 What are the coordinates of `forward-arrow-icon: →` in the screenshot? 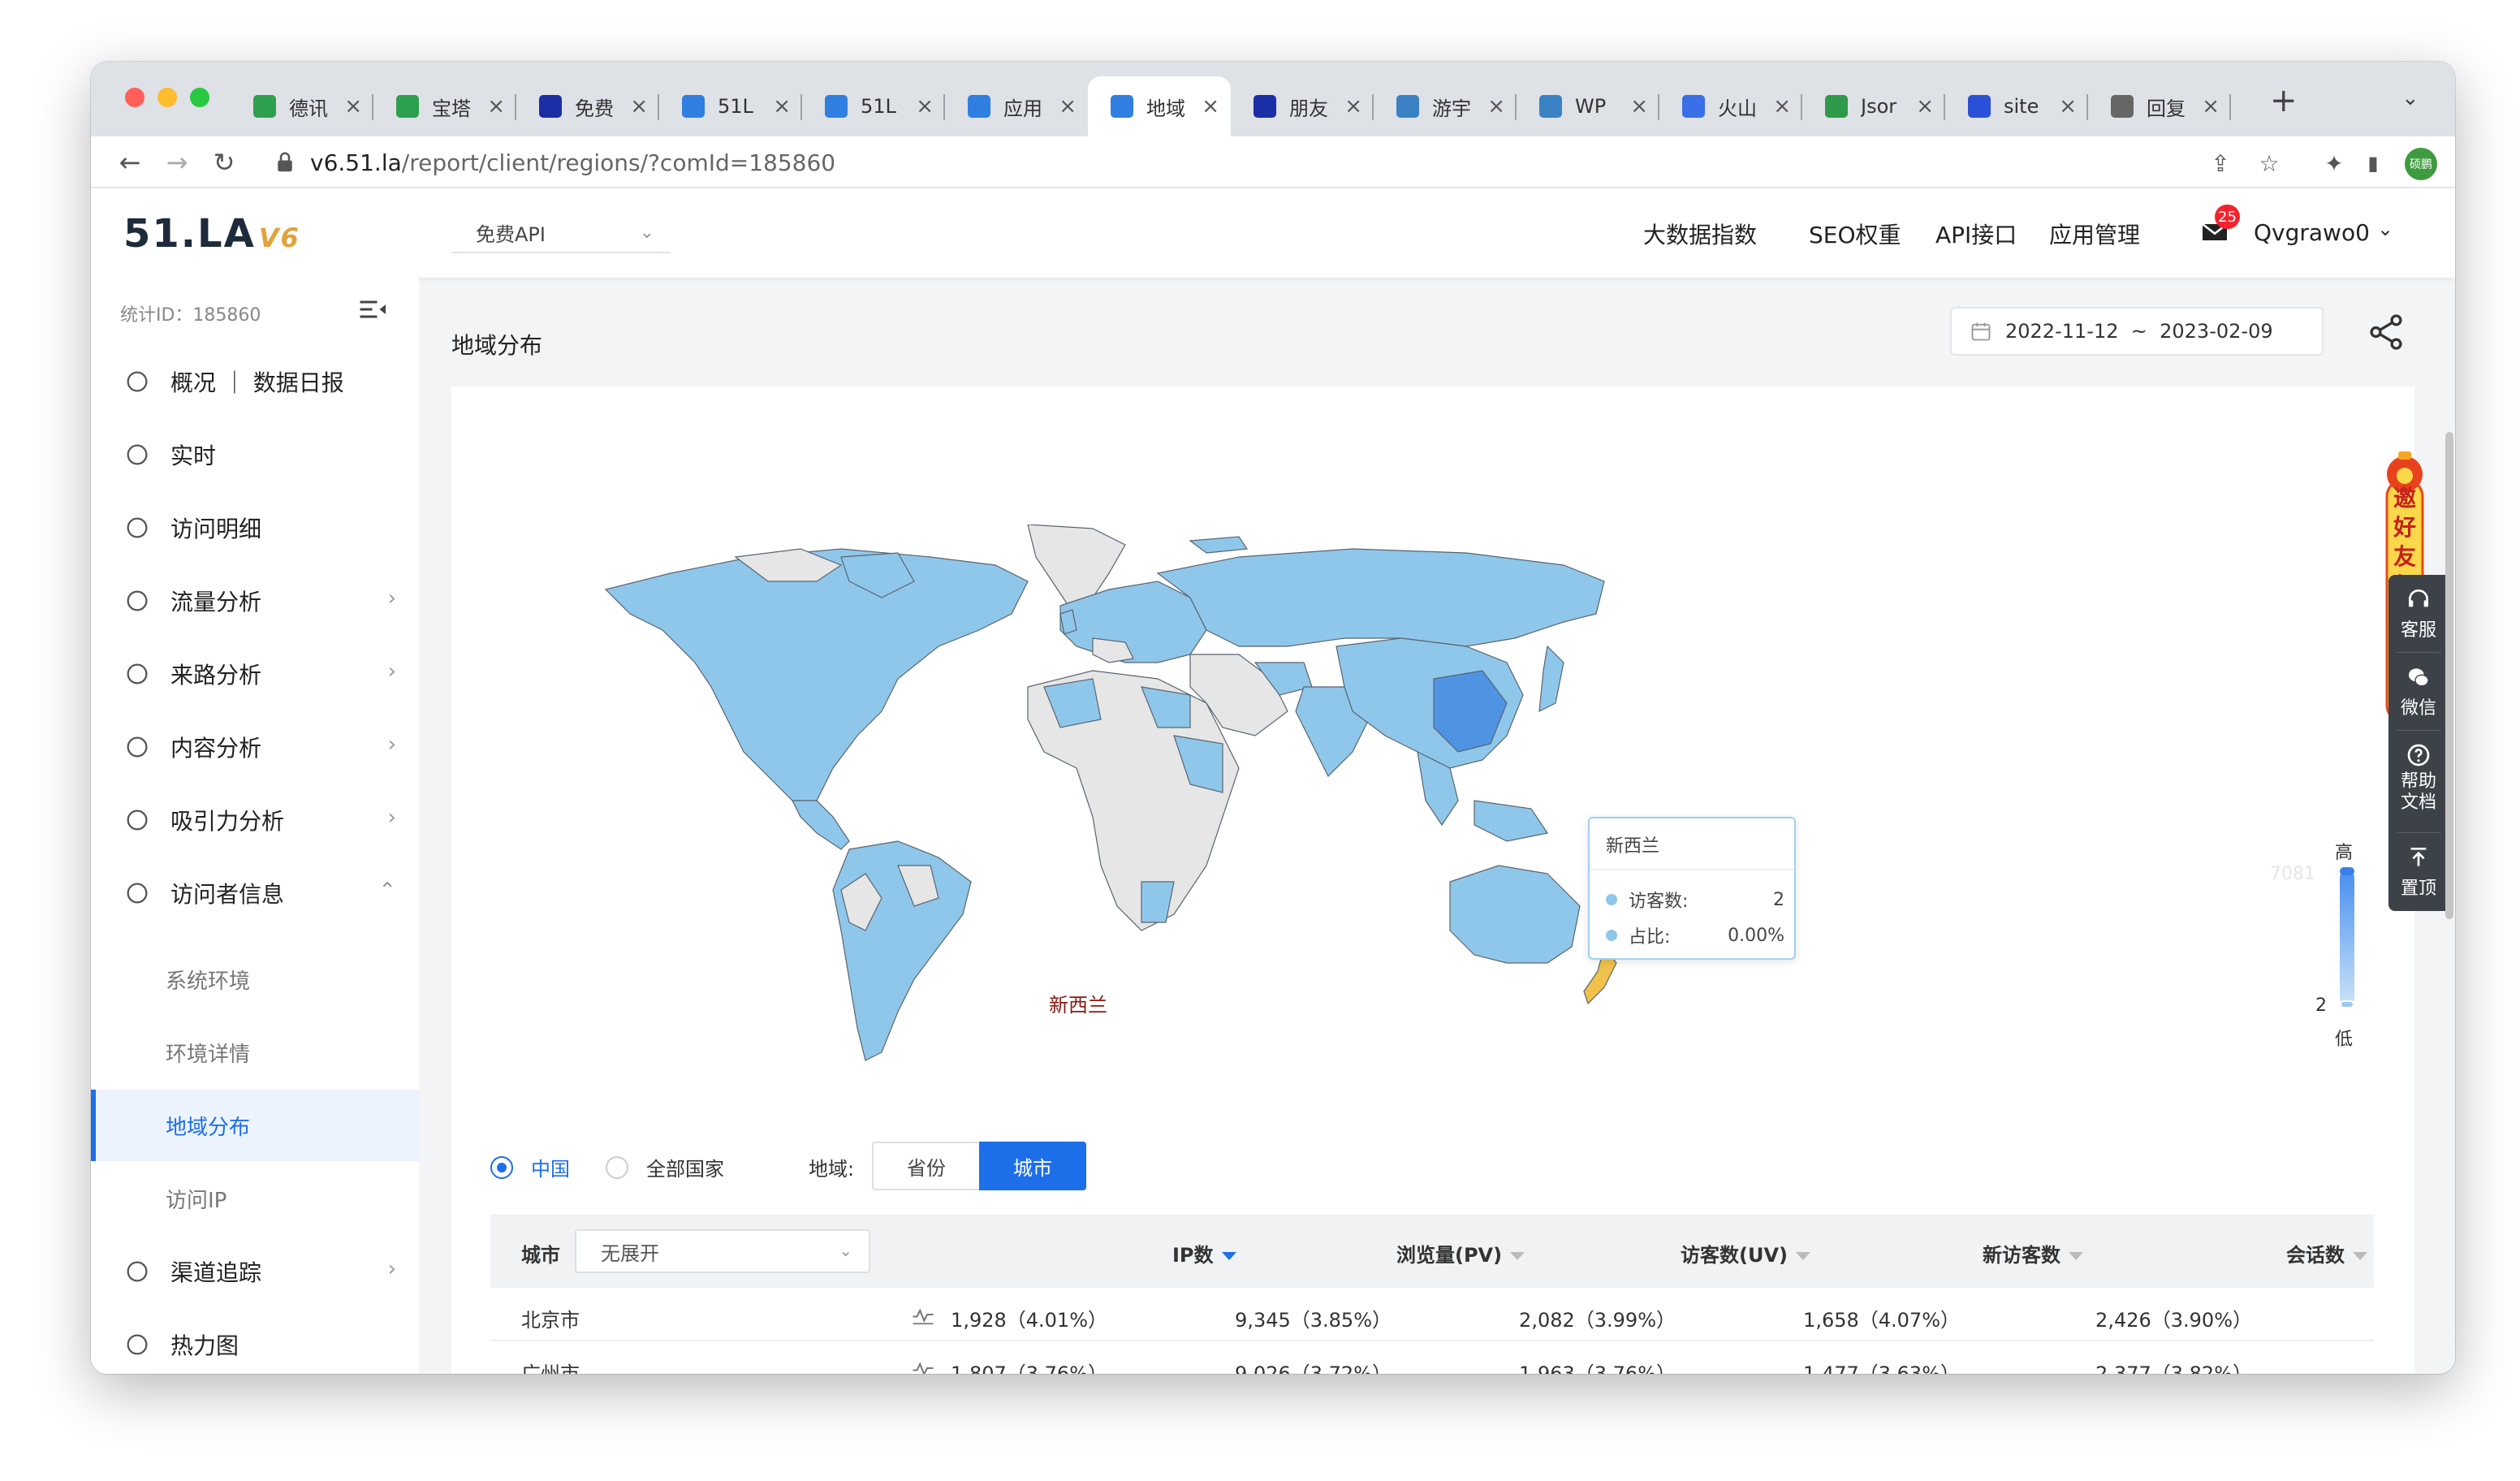 It's located at (177, 162).